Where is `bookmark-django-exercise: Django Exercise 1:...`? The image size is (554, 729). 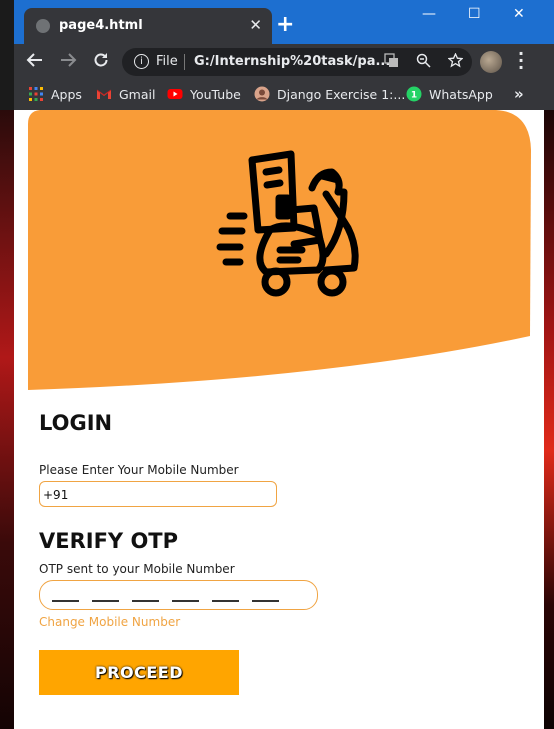
bookmark-django-exercise: Django Exercise 1:... is located at coordinates (329, 94).